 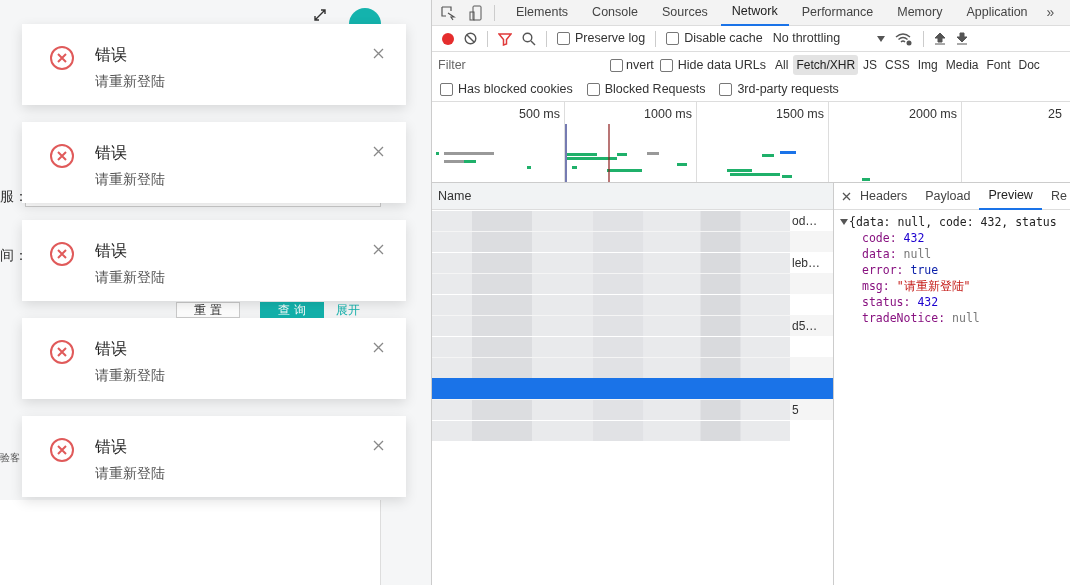 I want to click on checkbox-label: Has blocked cookies, so click(x=515, y=90).